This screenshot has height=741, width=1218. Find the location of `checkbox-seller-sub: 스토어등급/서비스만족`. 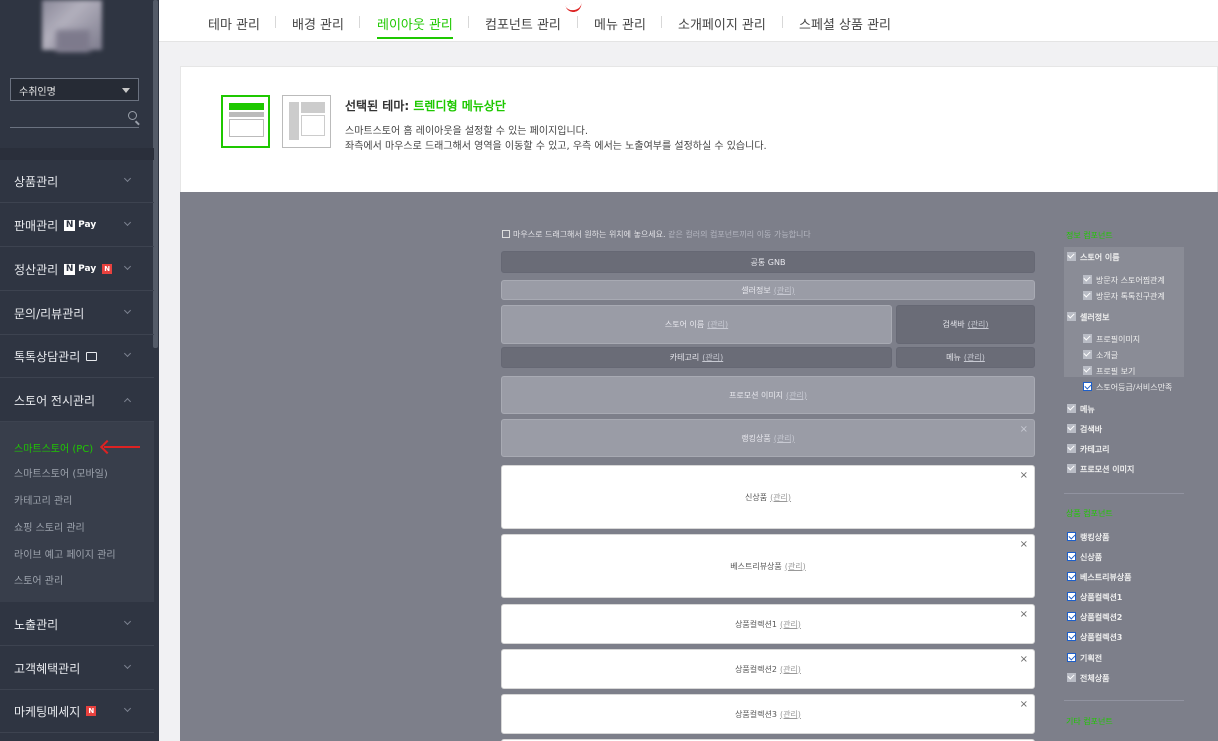

checkbox-seller-sub: 스토어등급/서비스만족 is located at coordinates (1127, 387).